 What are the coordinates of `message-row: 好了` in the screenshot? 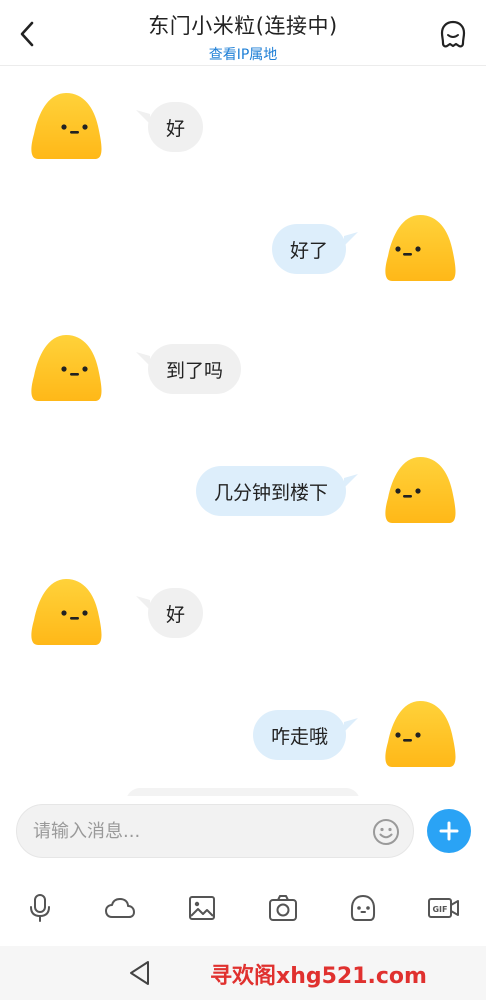 It's located at (243, 252).